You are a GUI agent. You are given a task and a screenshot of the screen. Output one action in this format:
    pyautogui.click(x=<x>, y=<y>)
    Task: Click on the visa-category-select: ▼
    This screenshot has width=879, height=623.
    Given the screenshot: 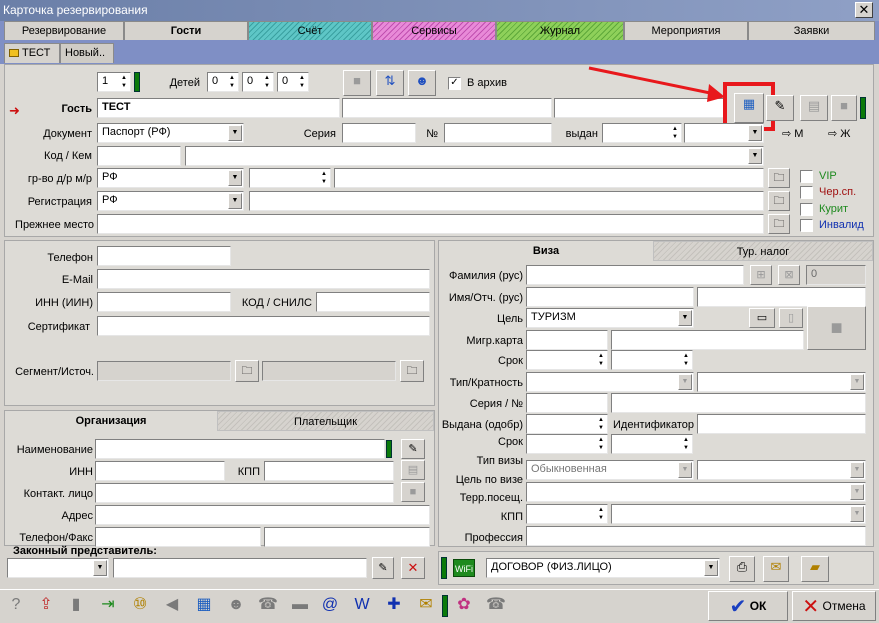 What is the action you would take?
    pyautogui.click(x=610, y=382)
    